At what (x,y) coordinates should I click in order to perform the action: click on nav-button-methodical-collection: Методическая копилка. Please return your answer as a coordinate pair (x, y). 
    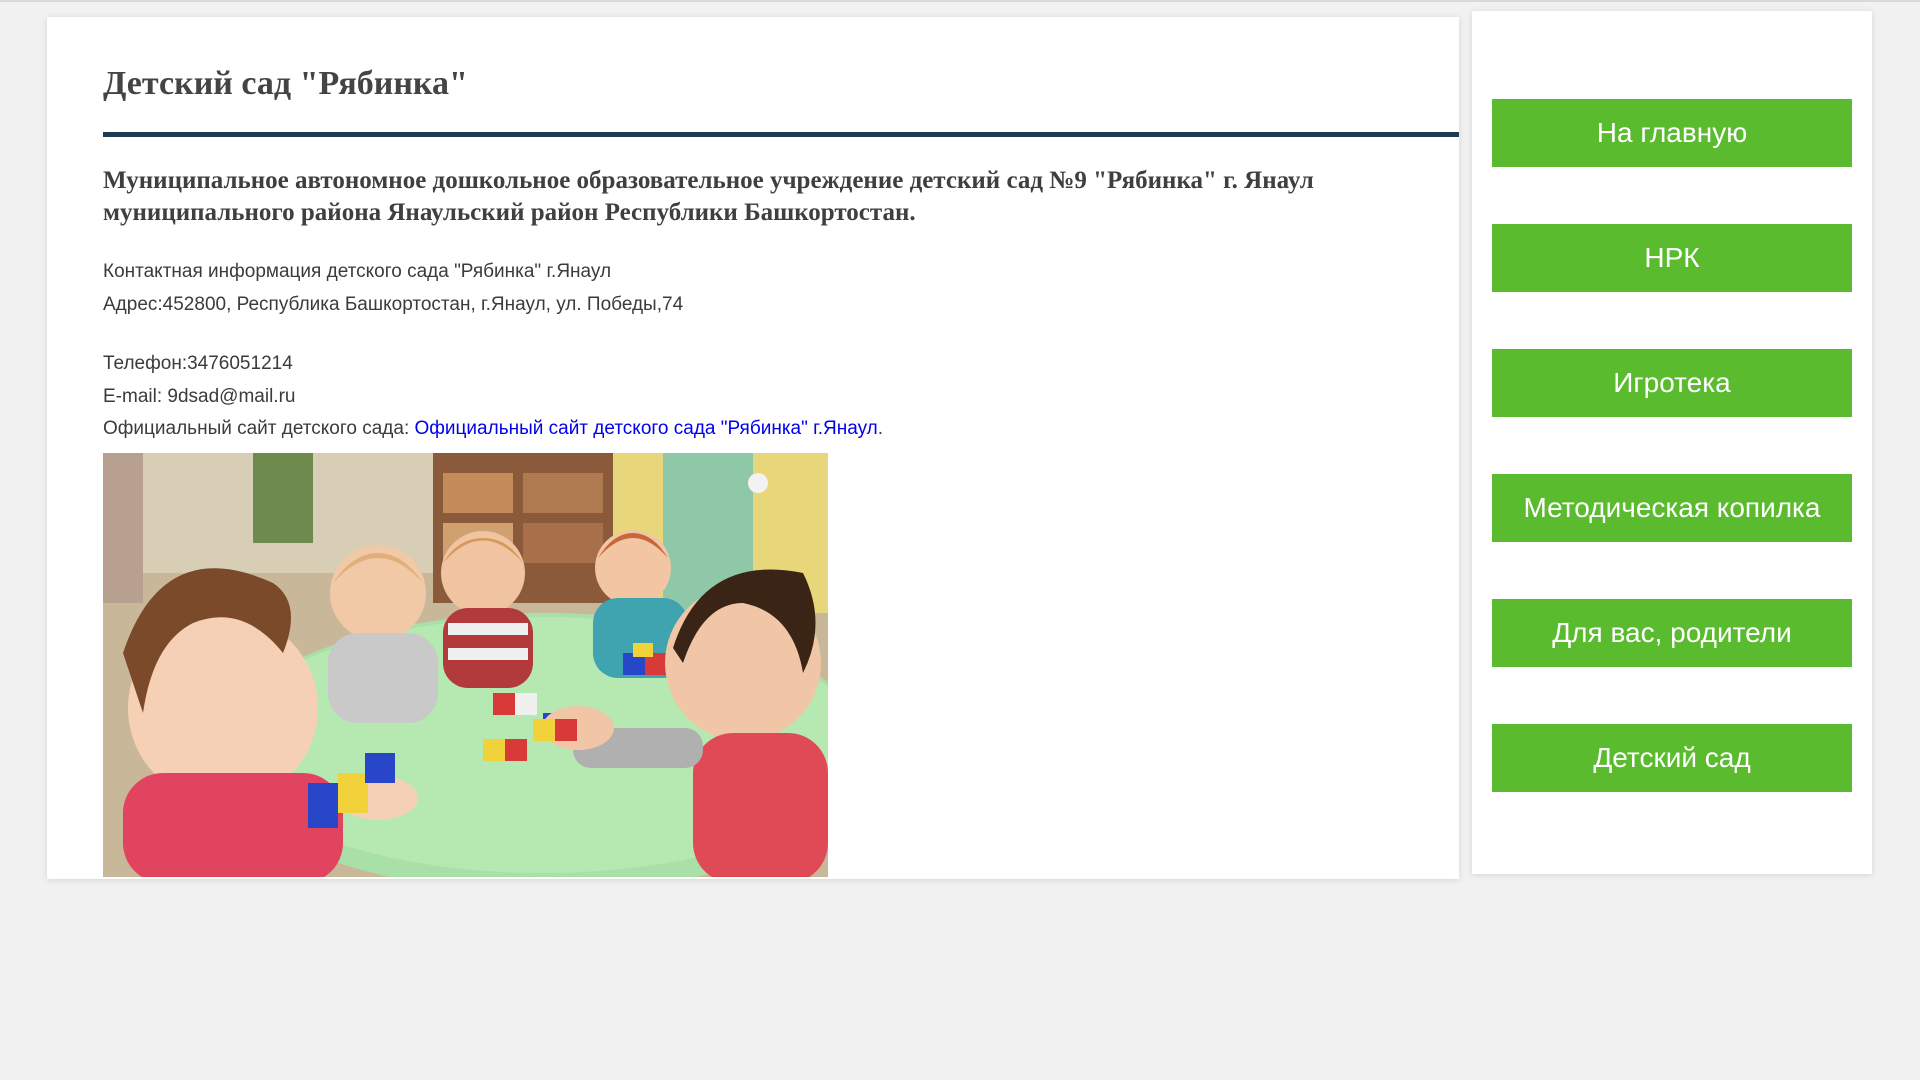
    Looking at the image, I should click on (1672, 508).